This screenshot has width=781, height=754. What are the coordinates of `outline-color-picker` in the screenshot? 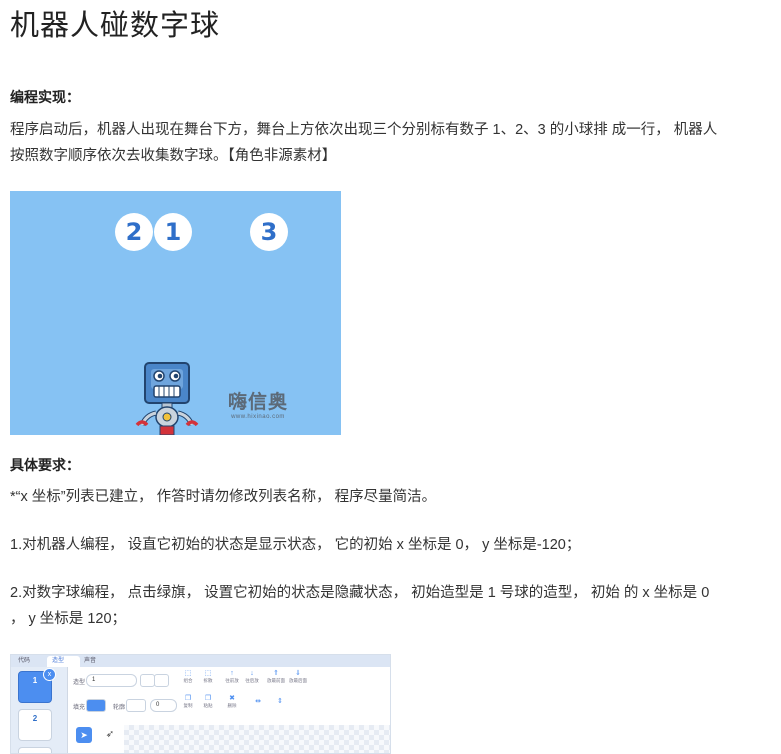 It's located at (136, 705).